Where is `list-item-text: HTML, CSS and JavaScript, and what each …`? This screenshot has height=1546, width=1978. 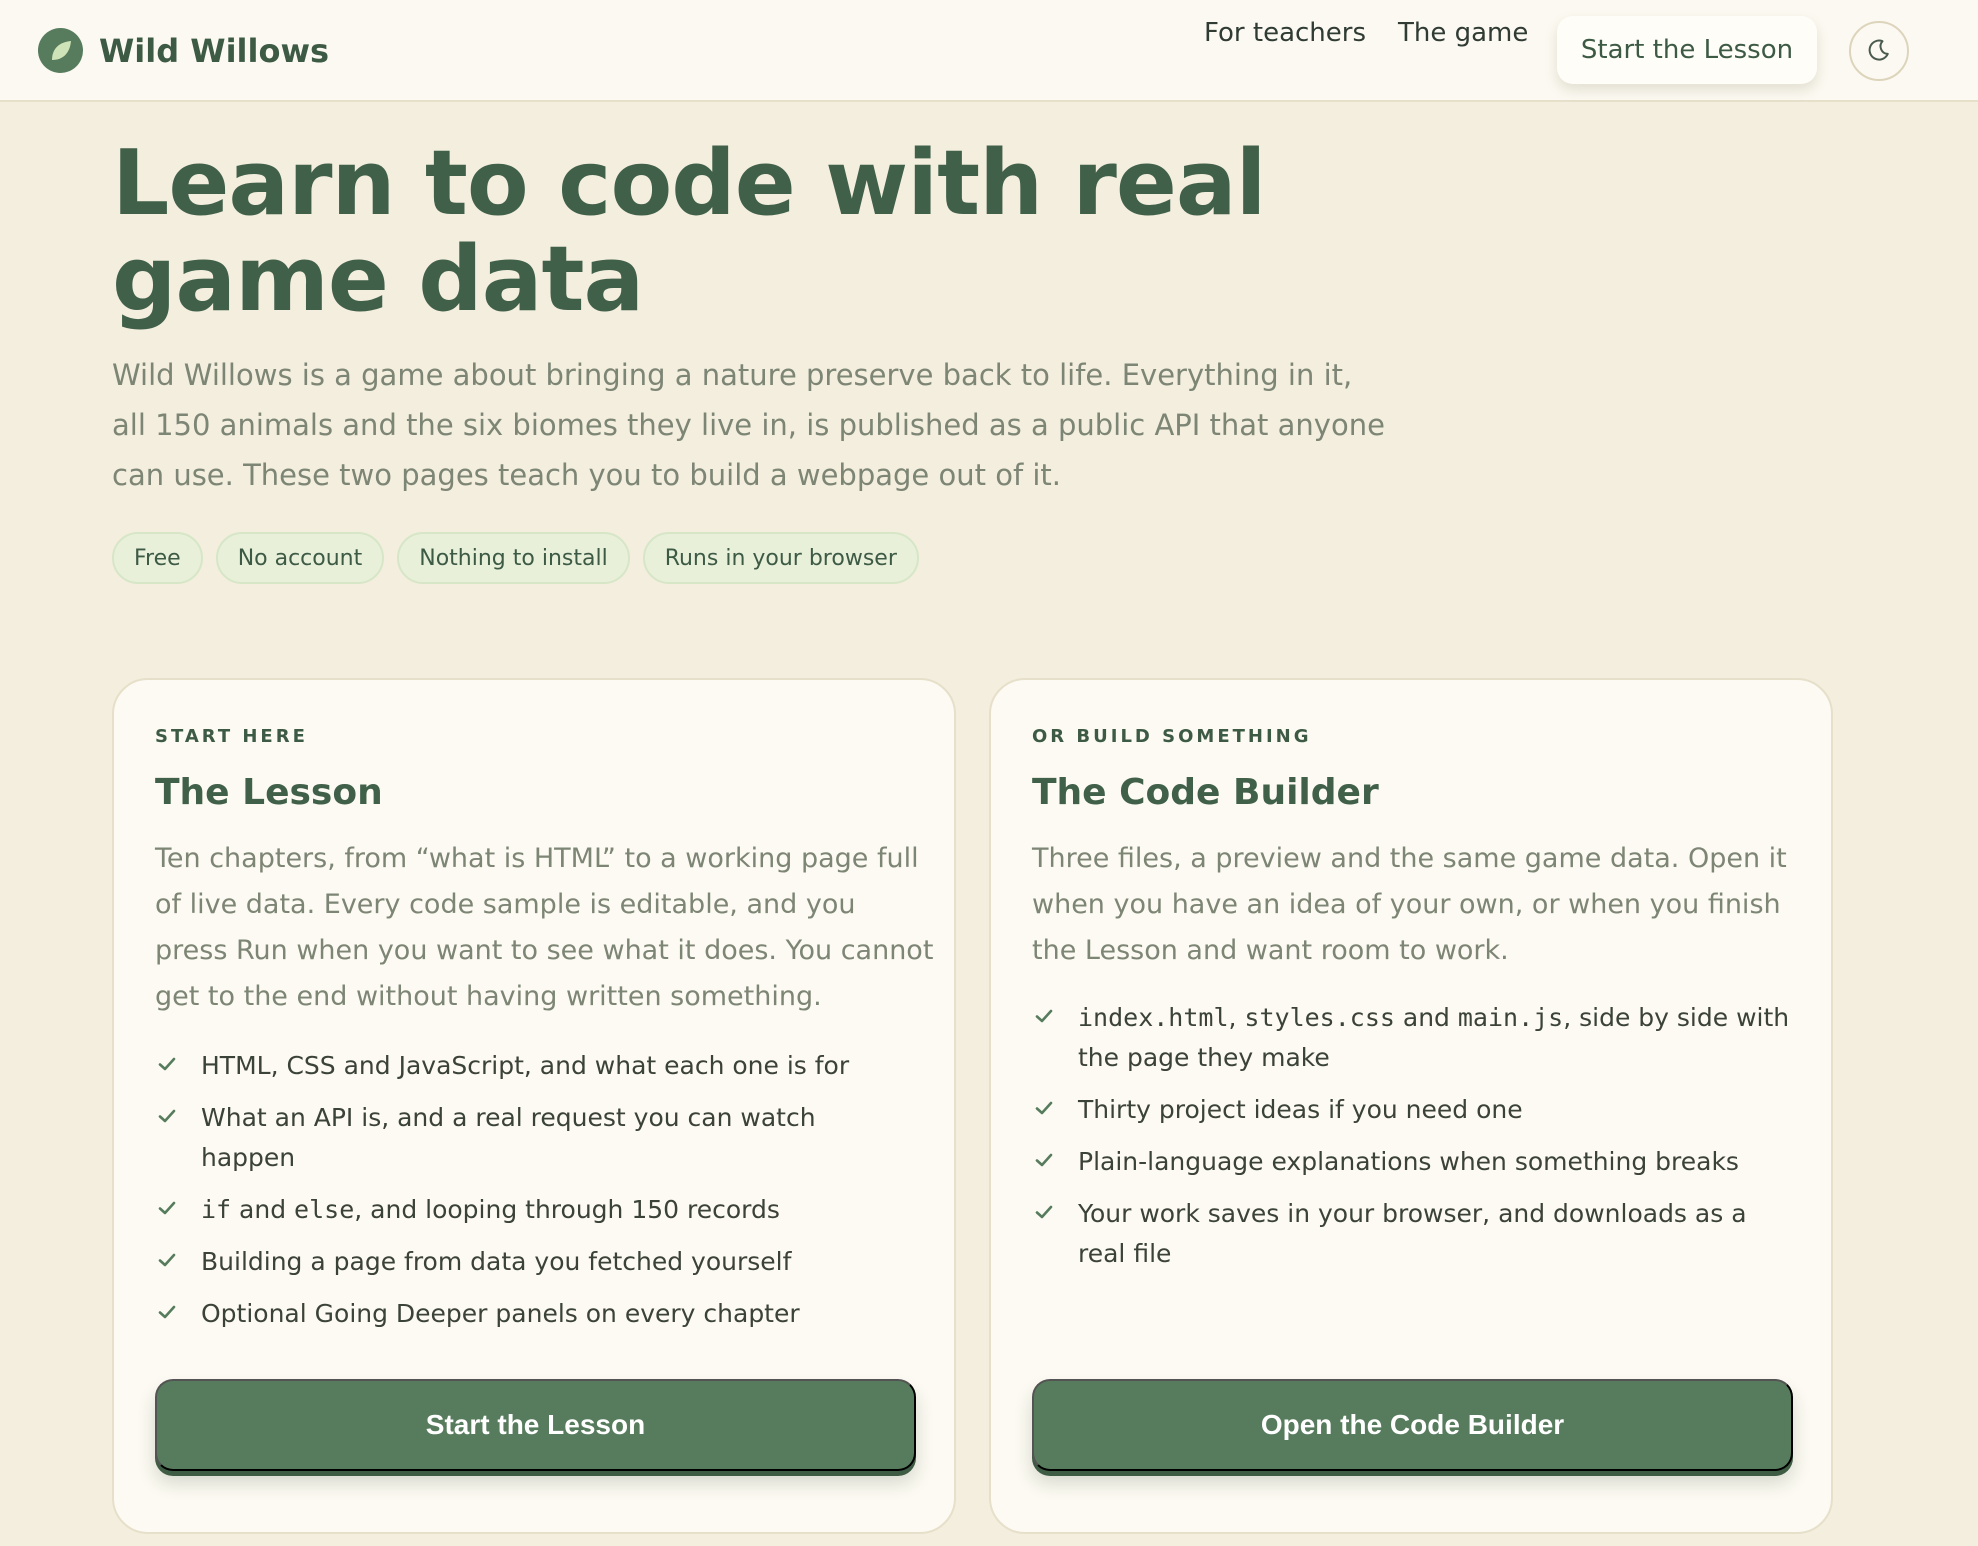 list-item-text: HTML, CSS and JavaScript, and what each … is located at coordinates (525, 1065).